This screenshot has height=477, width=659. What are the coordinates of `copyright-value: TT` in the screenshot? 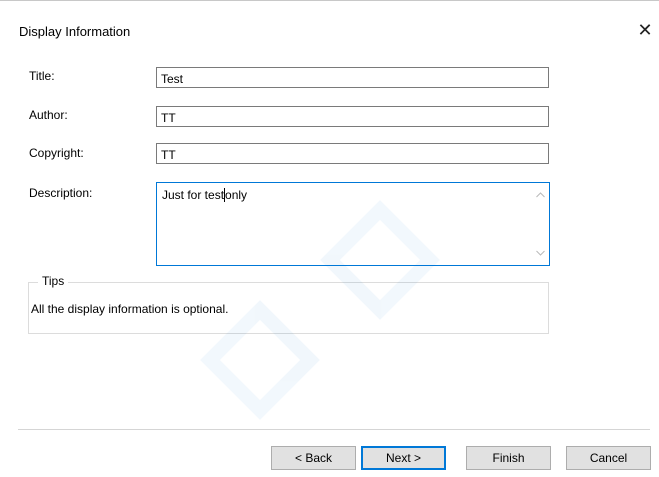 It's located at (168, 155).